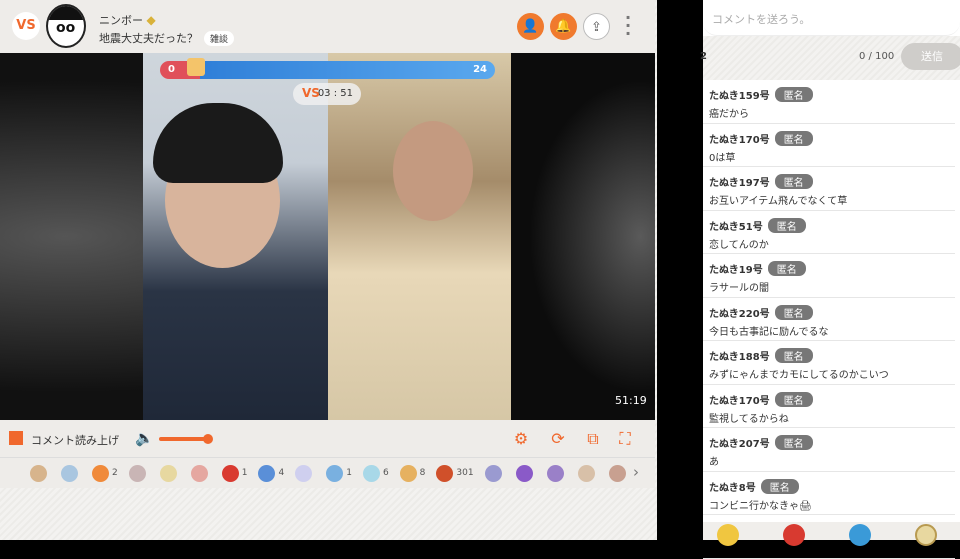  Describe the element at coordinates (829, 102) in the screenshot. I see `comment-item: たぬき159号 匿名 癌だから` at that location.